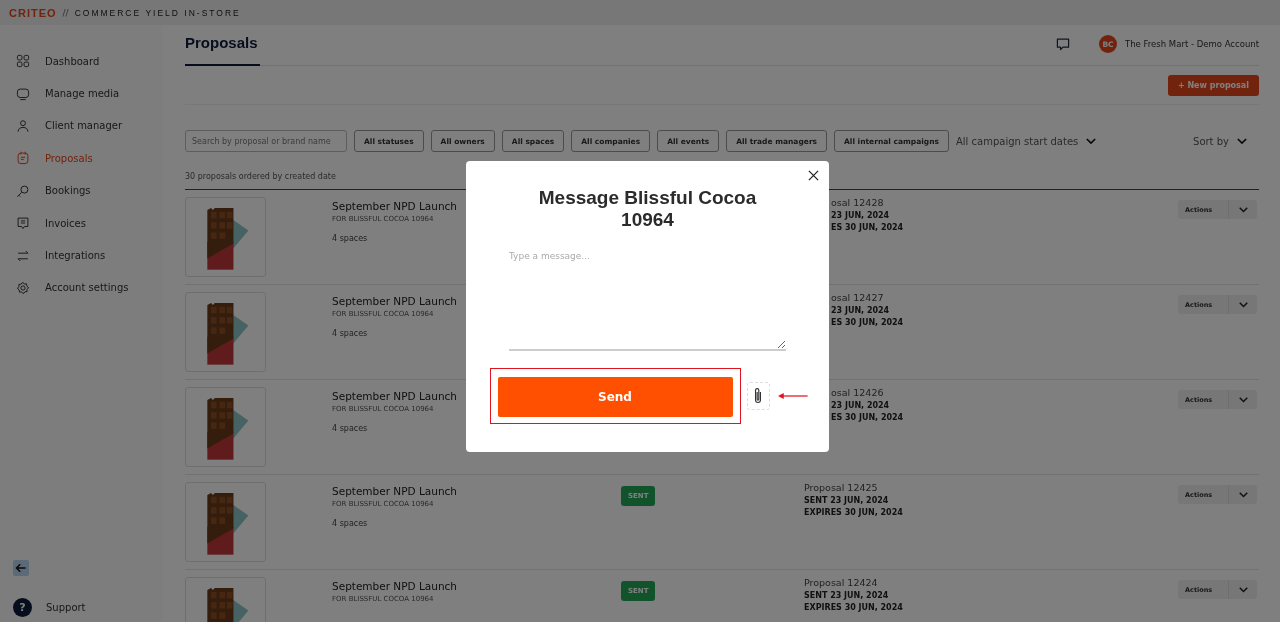 The image size is (1280, 622). Describe the element at coordinates (81, 61) in the screenshot. I see `nav-item: Dashboard` at that location.